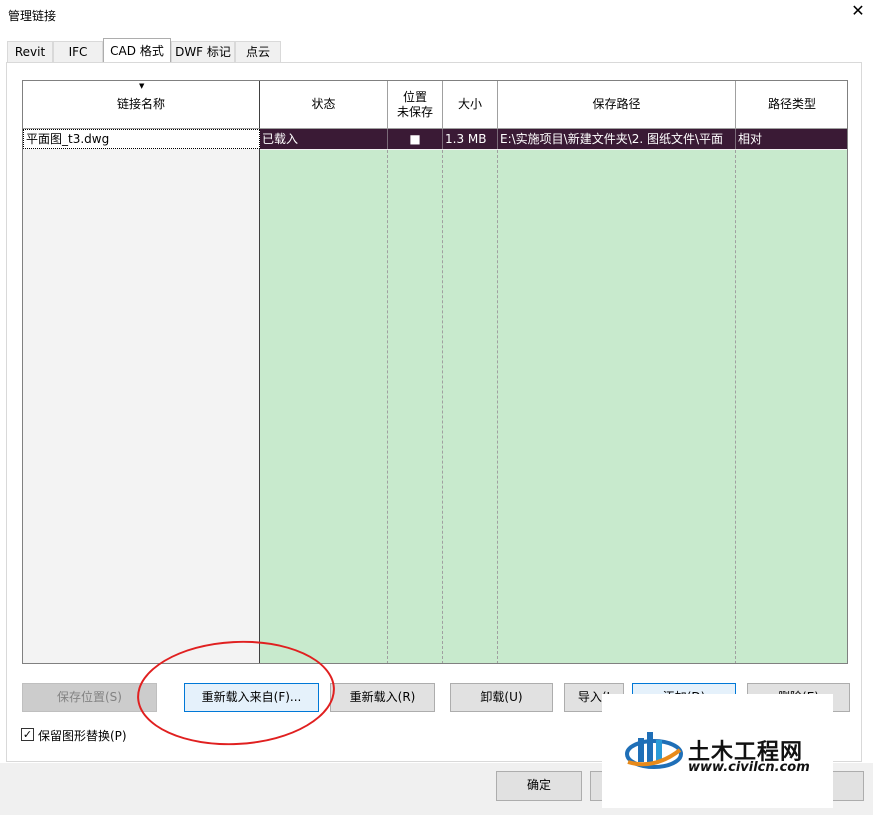 The image size is (873, 815). Describe the element at coordinates (470, 105) in the screenshot. I see `header-size: 大小` at that location.